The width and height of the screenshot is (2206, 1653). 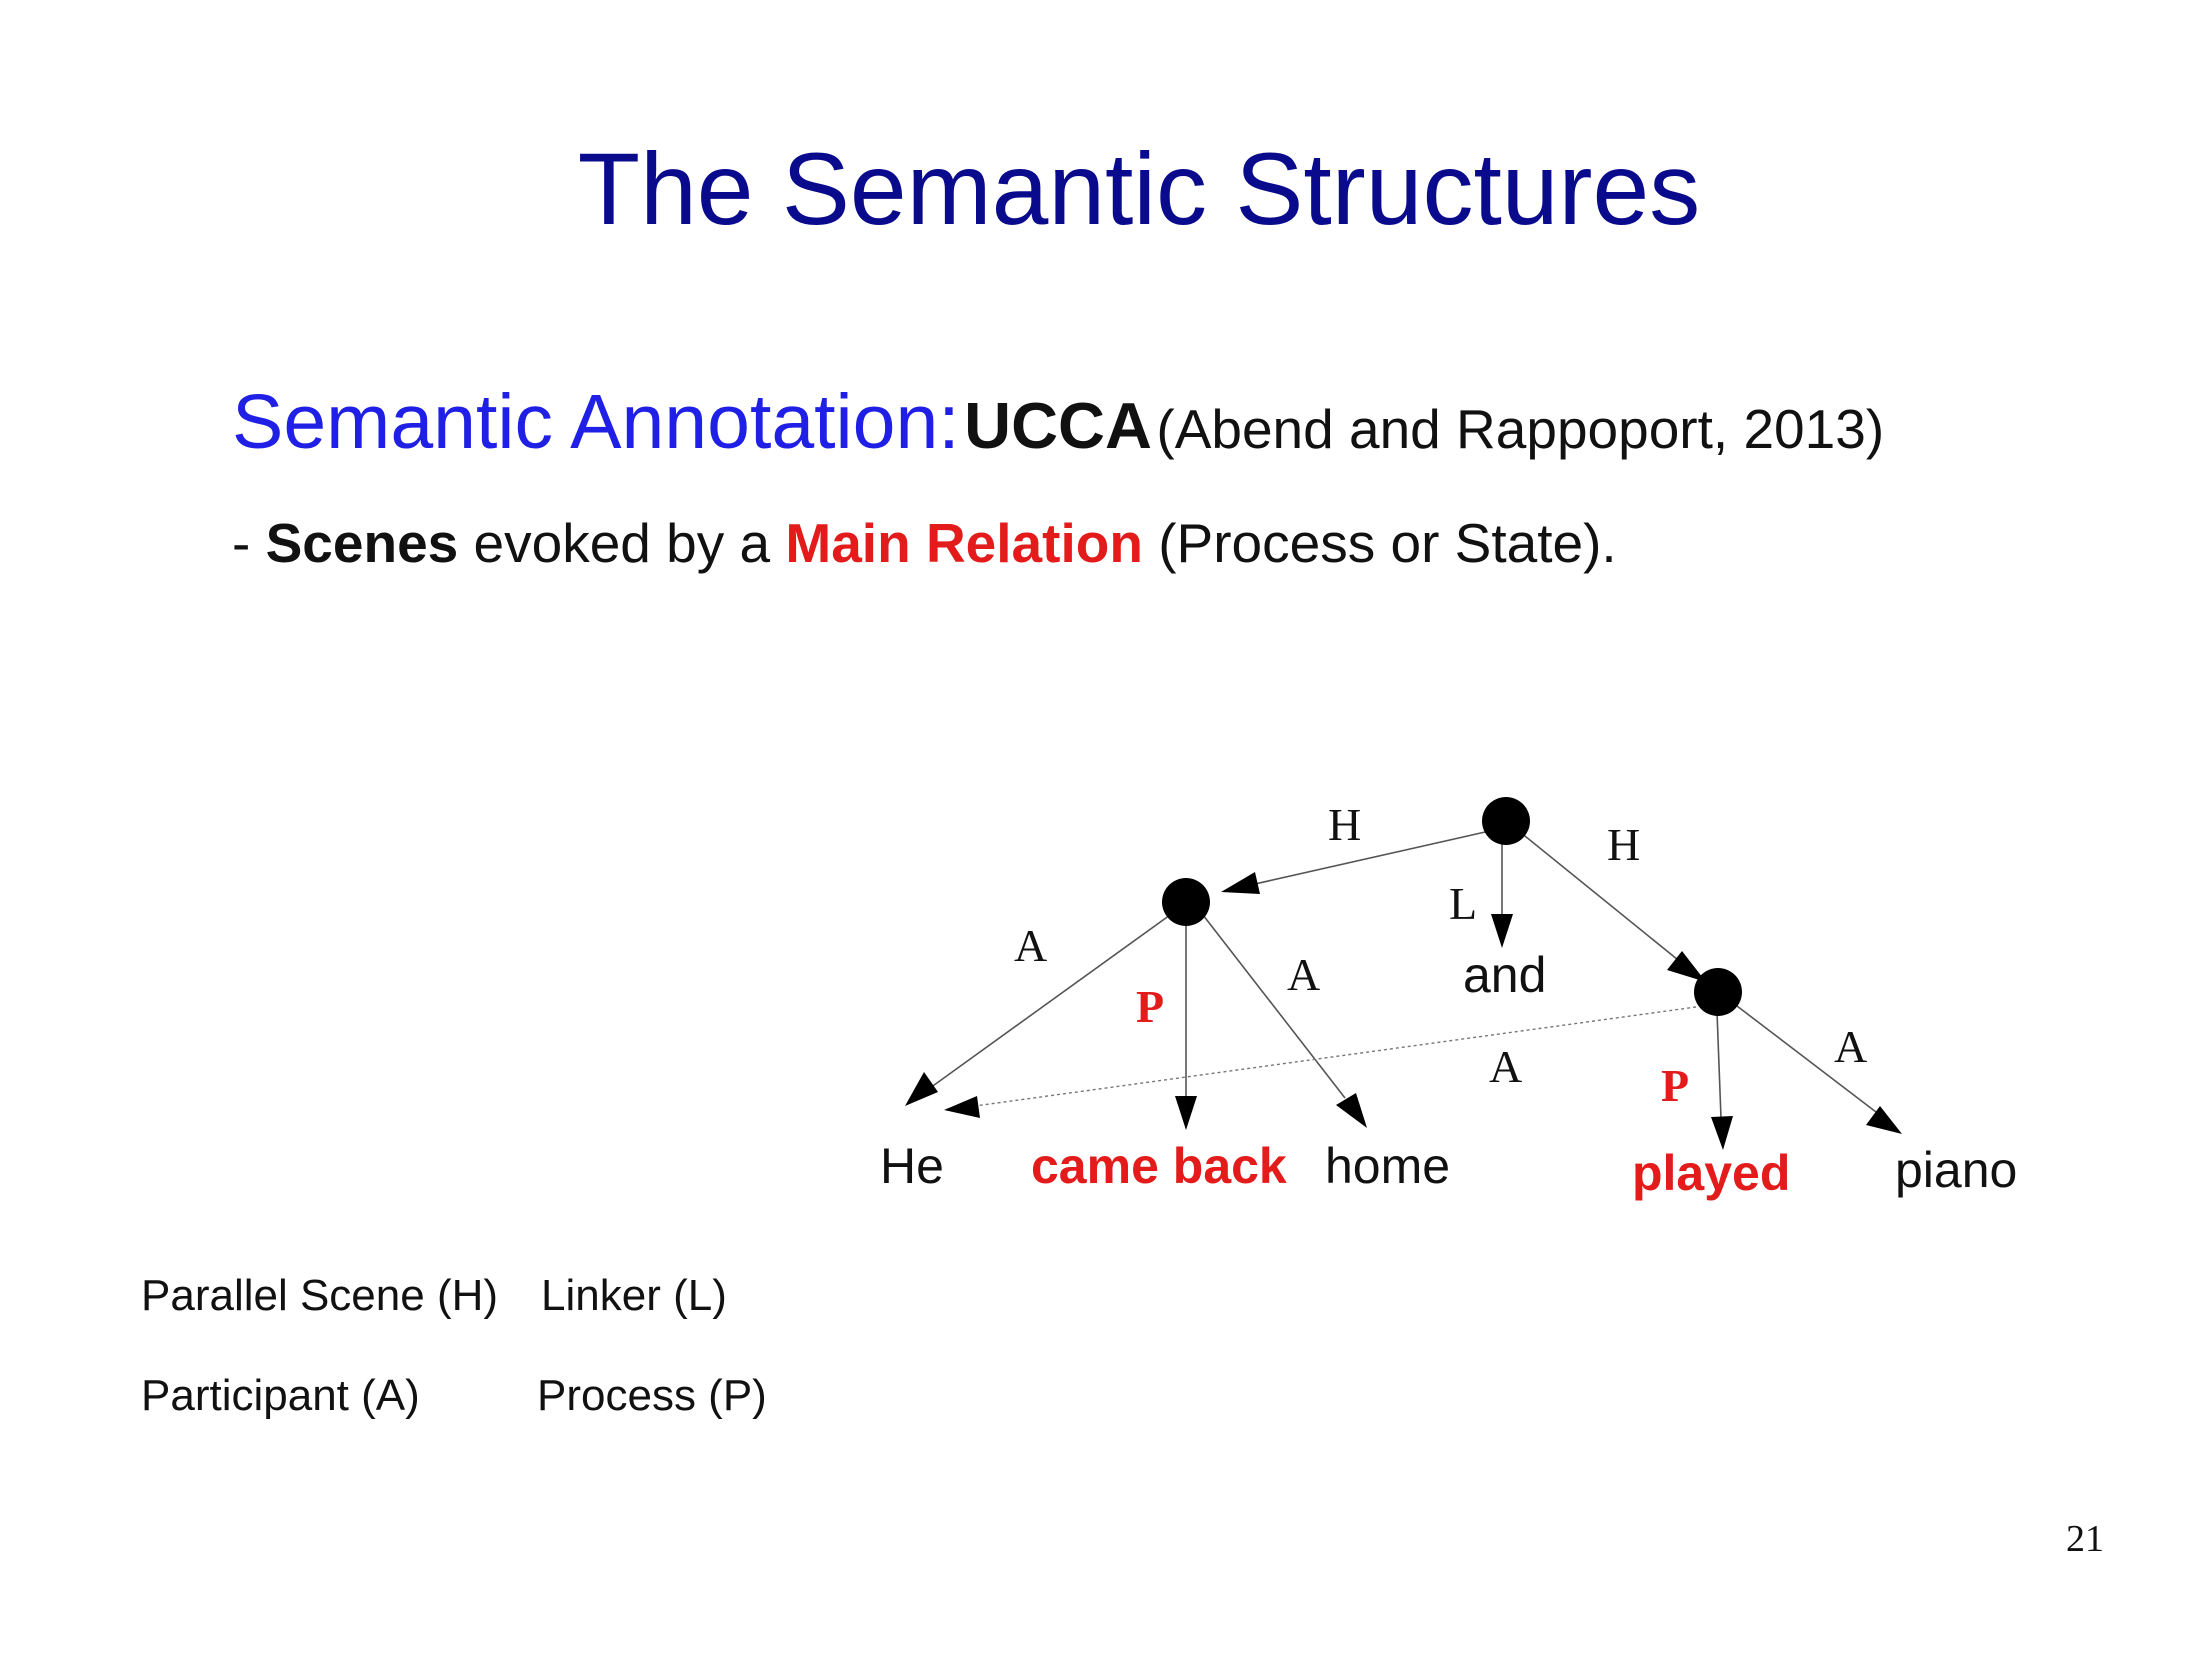 What do you see at coordinates (1506, 821) in the screenshot?
I see `node-root` at bounding box center [1506, 821].